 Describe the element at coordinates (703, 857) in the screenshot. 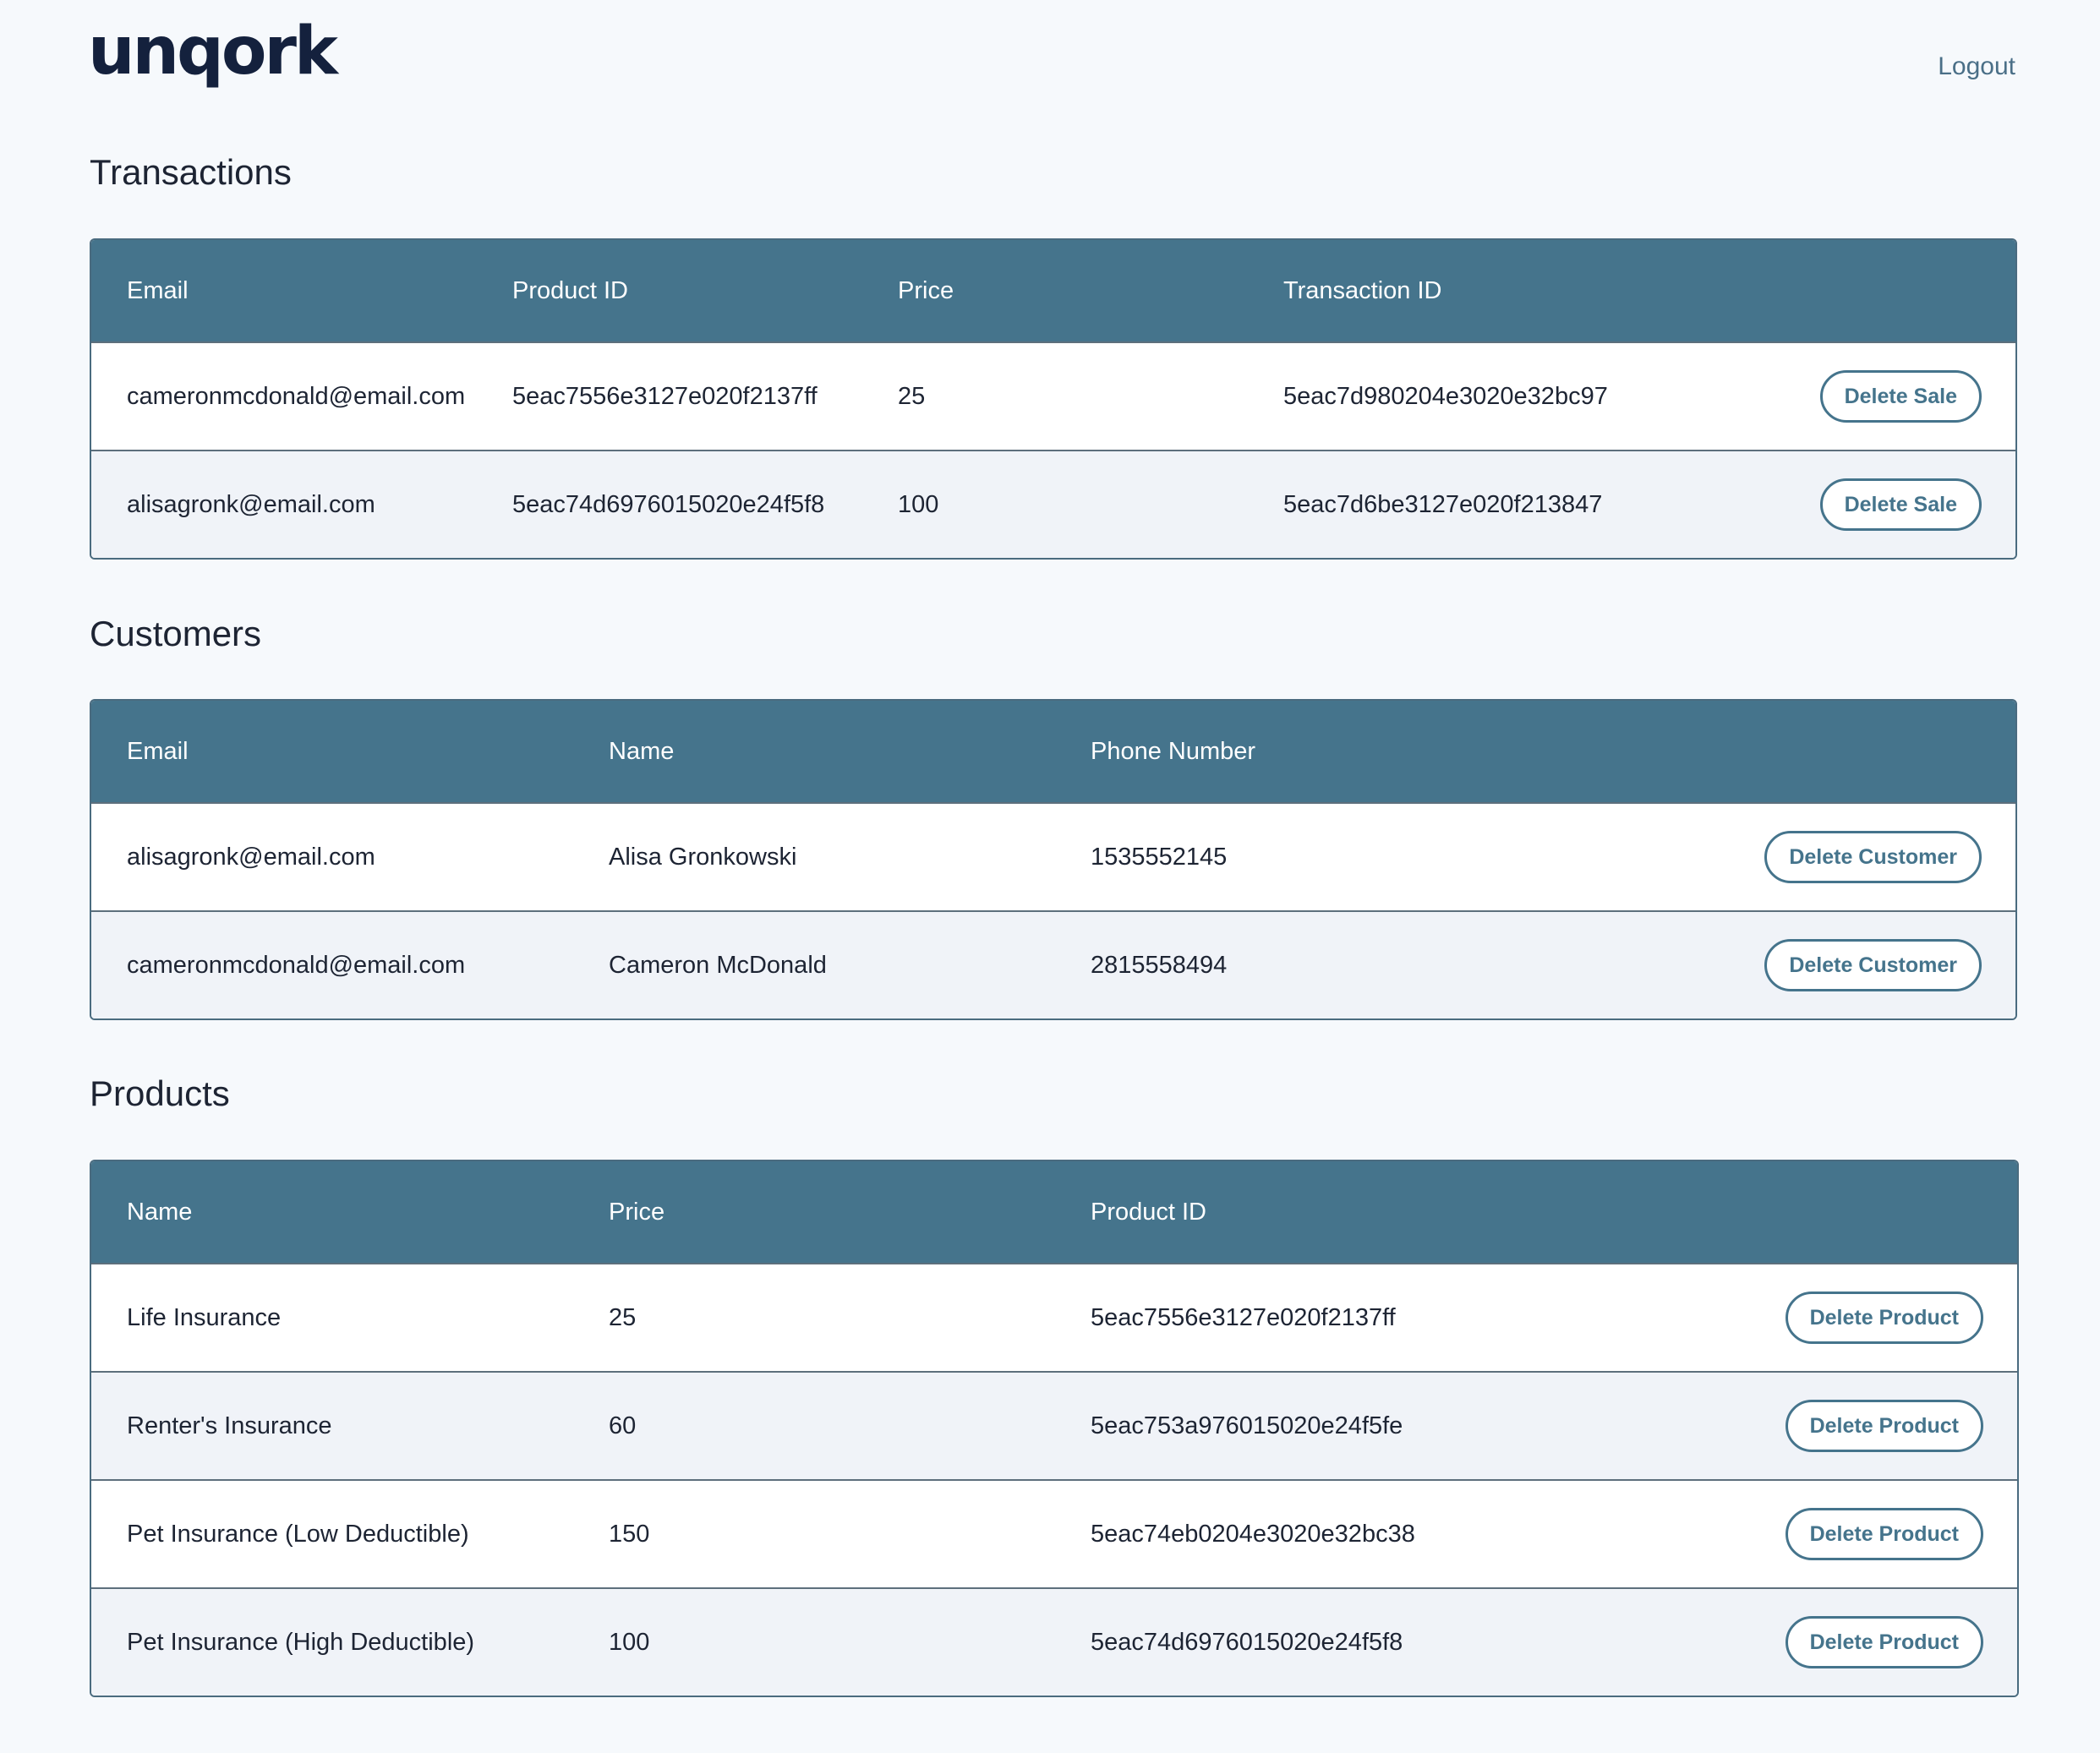

I see `cell-name: Alisa Gronkowski` at that location.